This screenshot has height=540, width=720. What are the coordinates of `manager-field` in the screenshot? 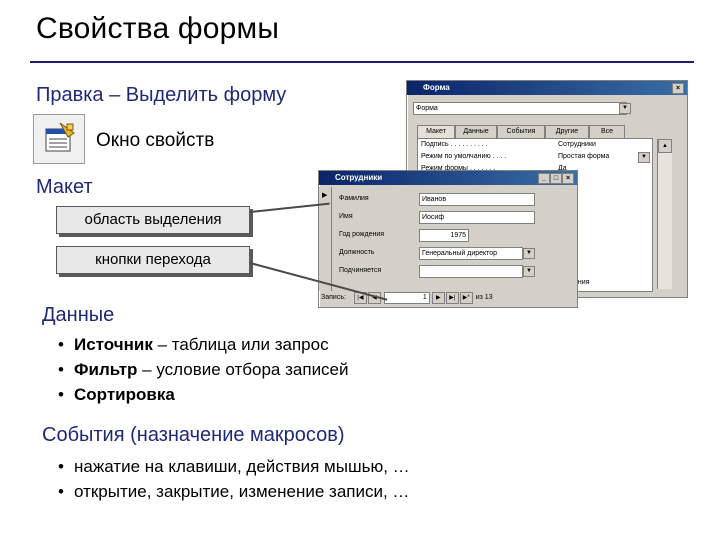 It's located at (471, 271).